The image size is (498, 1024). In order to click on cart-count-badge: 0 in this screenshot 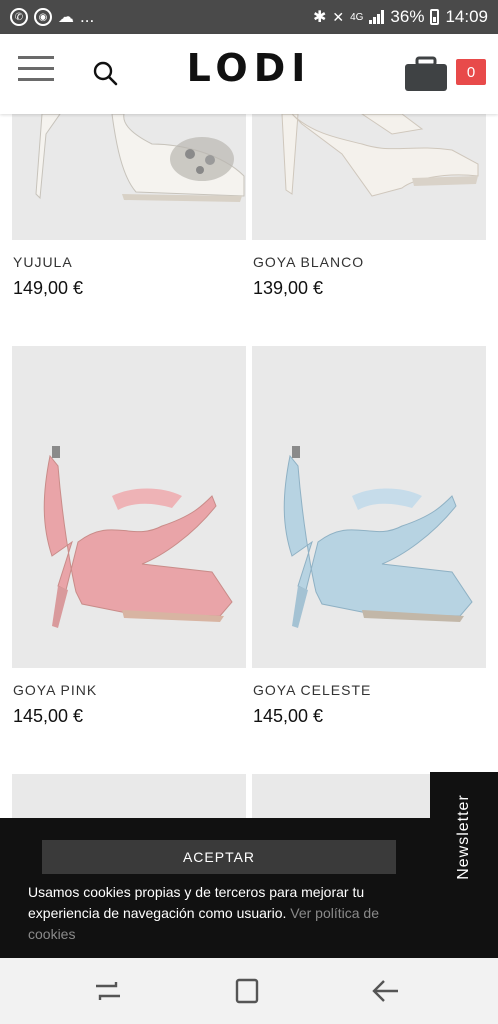, I will do `click(471, 72)`.